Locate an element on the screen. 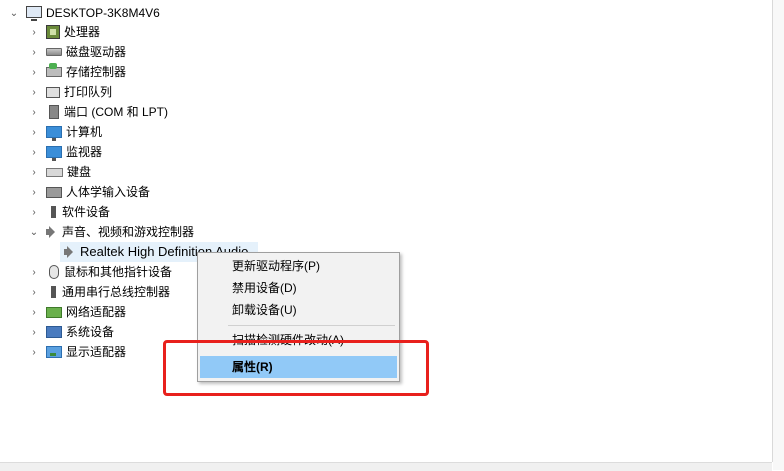  tree-item-label: 鼠标和其他指针设备 is located at coordinates (118, 272).